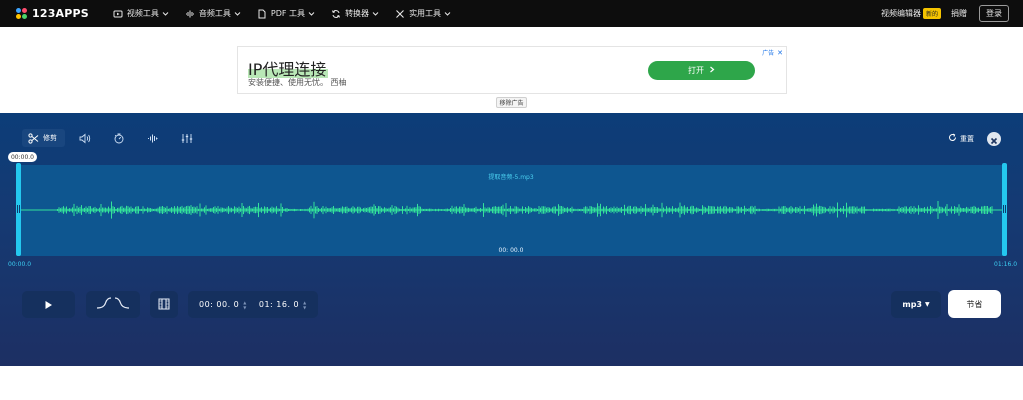 This screenshot has height=400, width=1023. What do you see at coordinates (153, 138) in the screenshot?
I see `tool-equalizer` at bounding box center [153, 138].